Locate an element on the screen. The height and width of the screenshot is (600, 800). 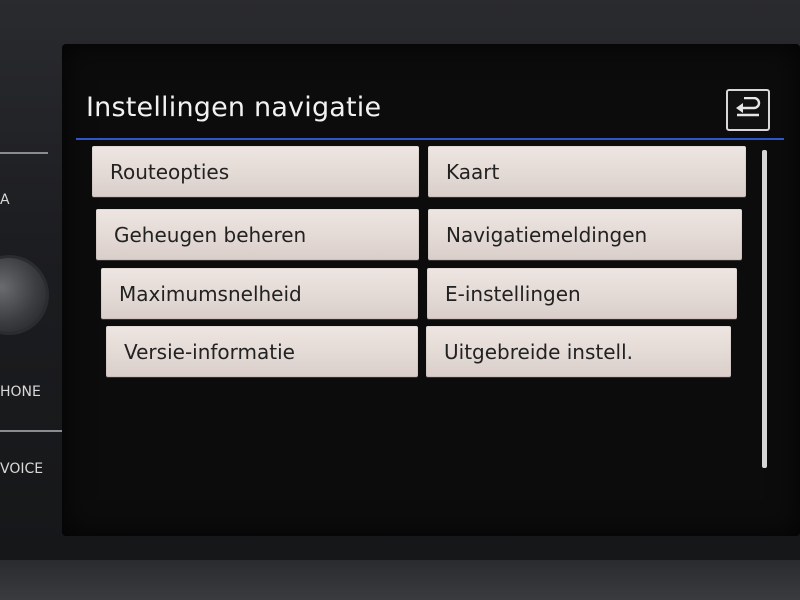
side-button-label-voice: VOICE is located at coordinates (21, 469).